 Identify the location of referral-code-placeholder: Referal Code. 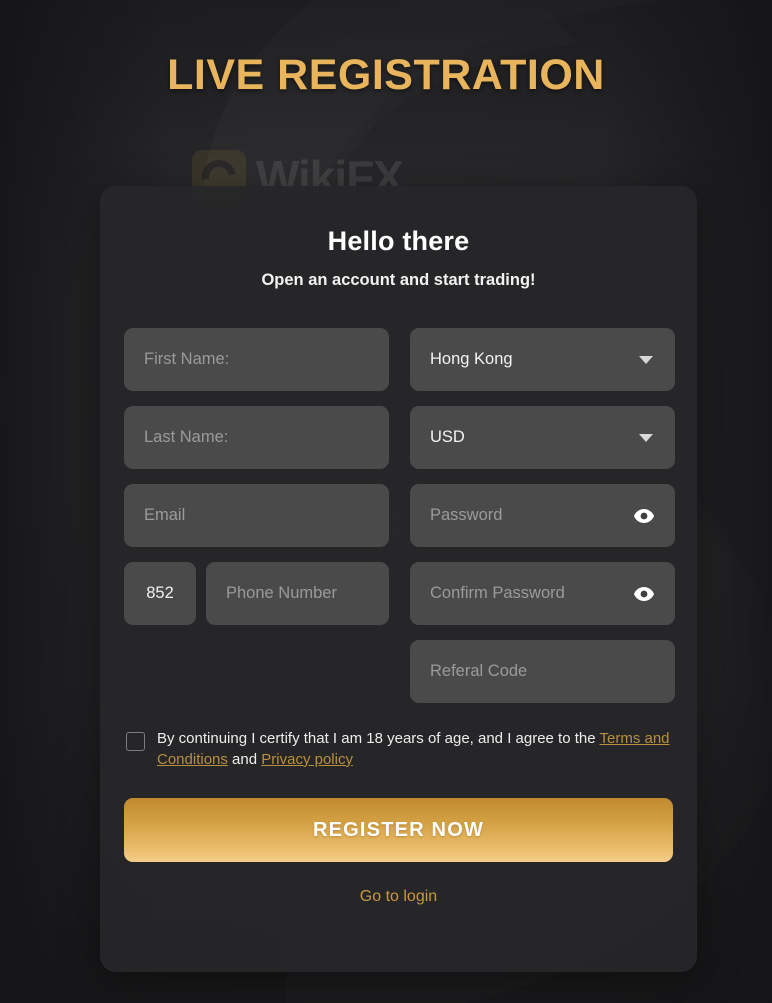
(479, 671).